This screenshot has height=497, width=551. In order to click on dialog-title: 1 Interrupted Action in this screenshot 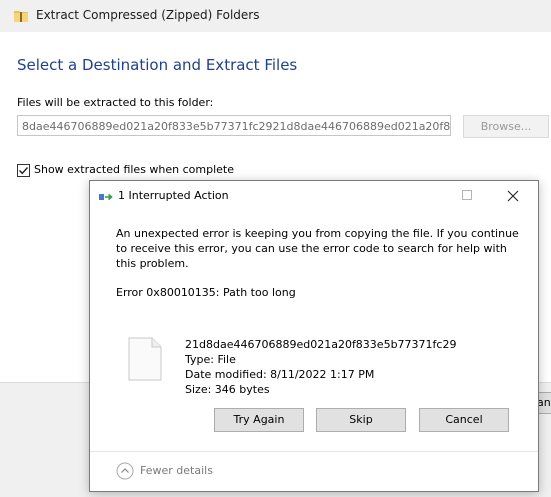, I will do `click(173, 195)`.